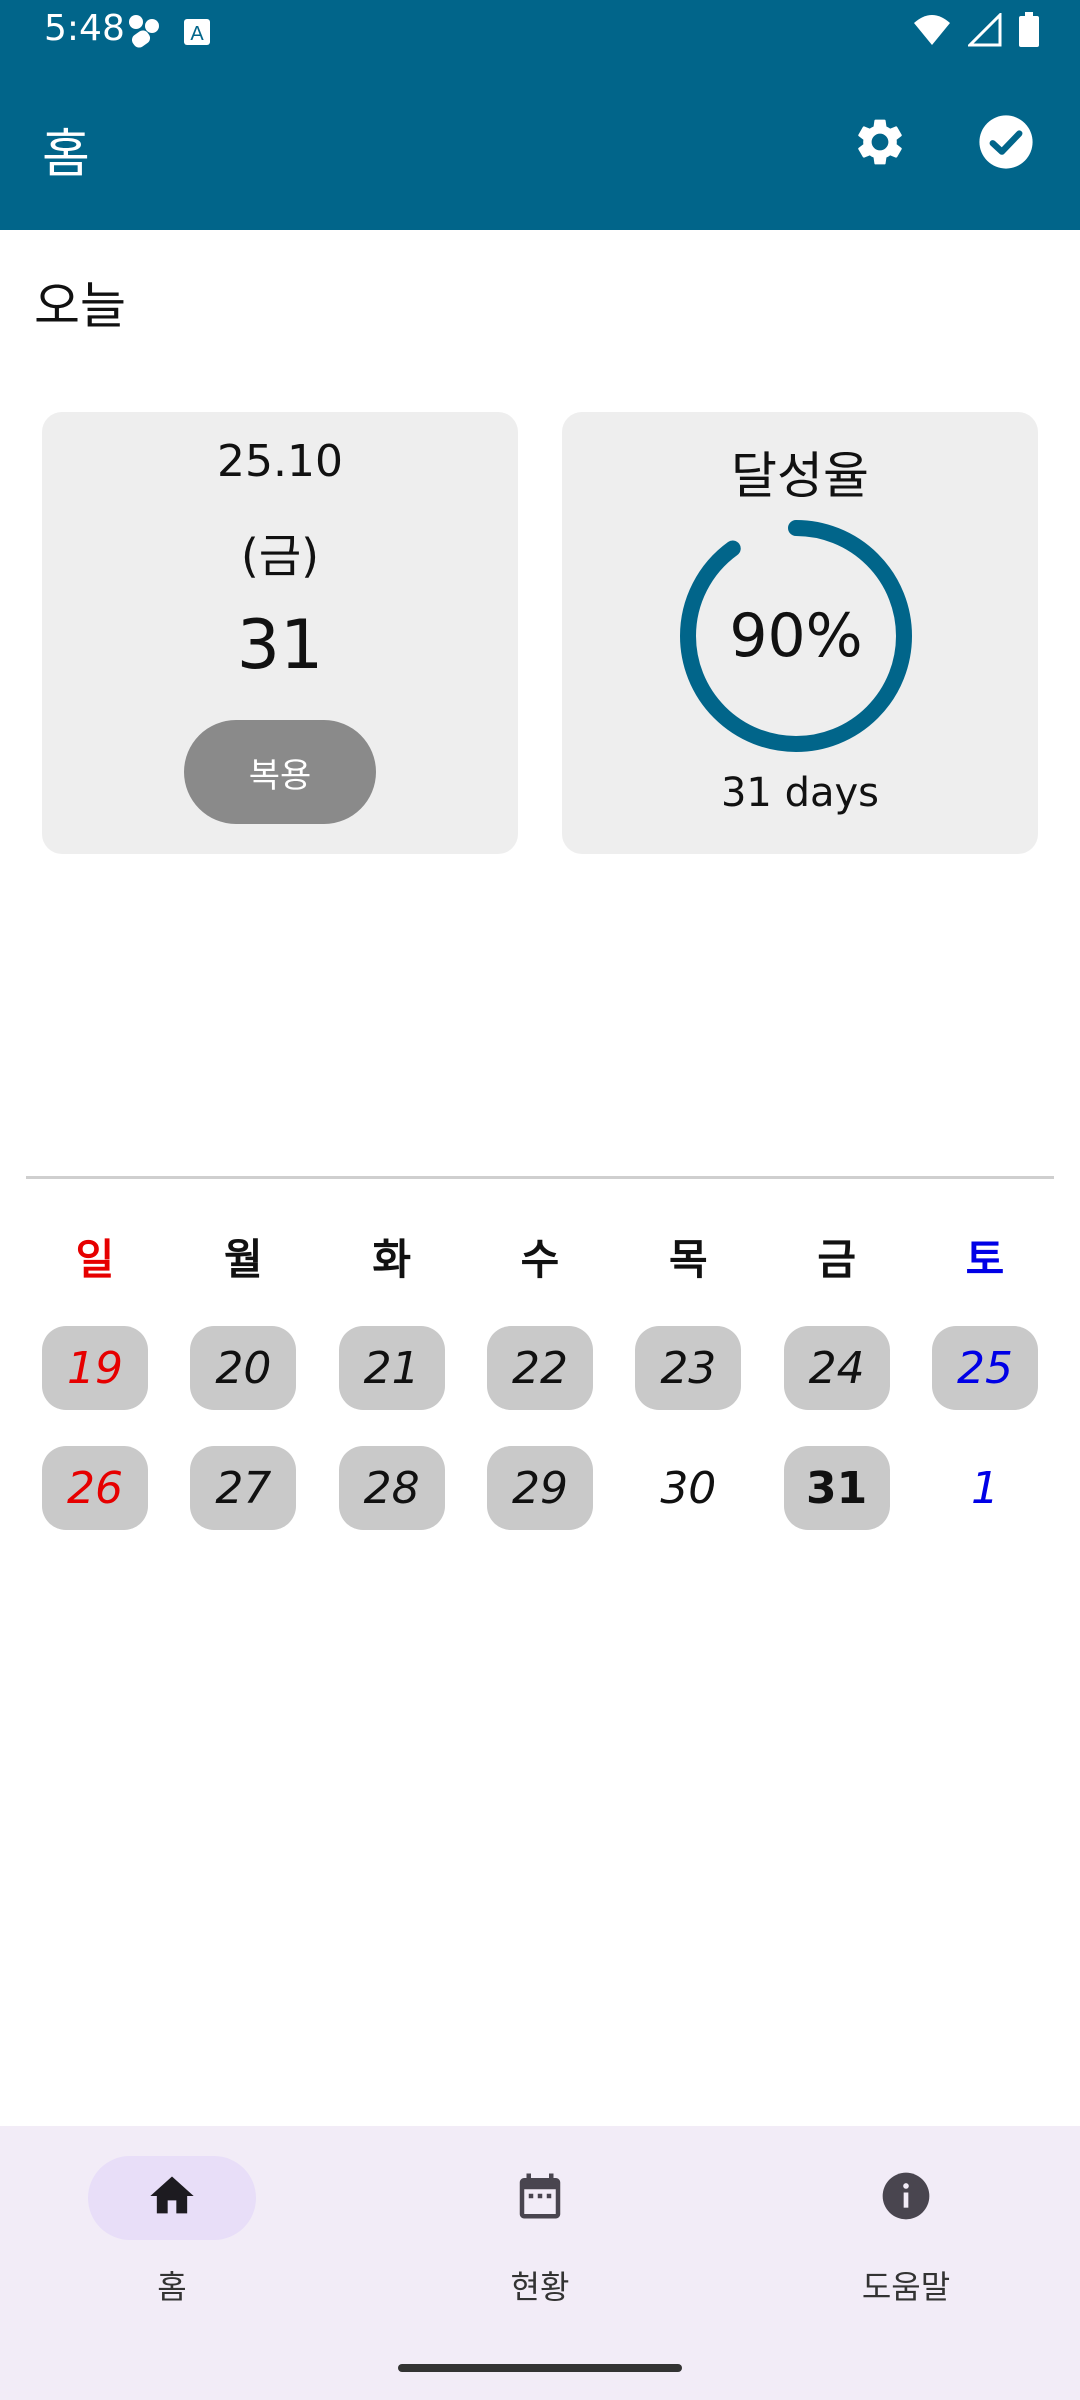 Image resolution: width=1080 pixels, height=2400 pixels. Describe the element at coordinates (688, 1259) in the screenshot. I see `weekday-thu: 목` at that location.